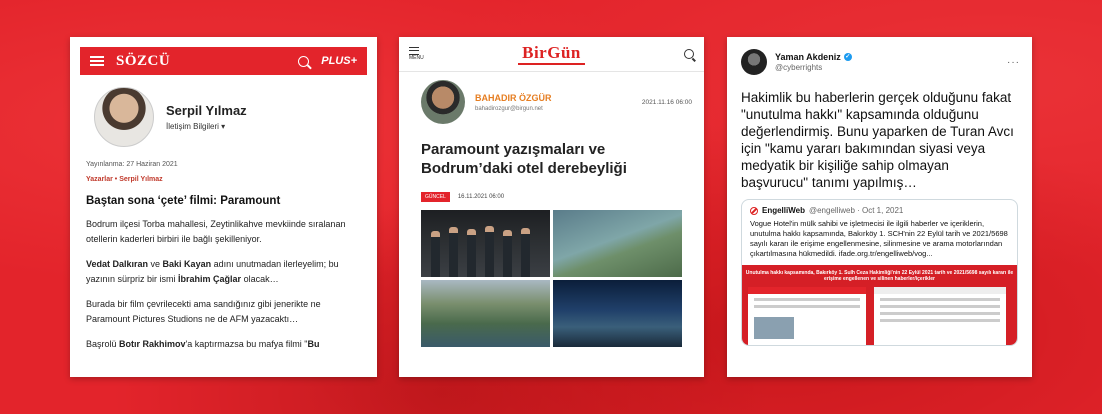 The height and width of the screenshot is (414, 1102). What do you see at coordinates (97, 61) in the screenshot?
I see `hamburger-menu-icon` at bounding box center [97, 61].